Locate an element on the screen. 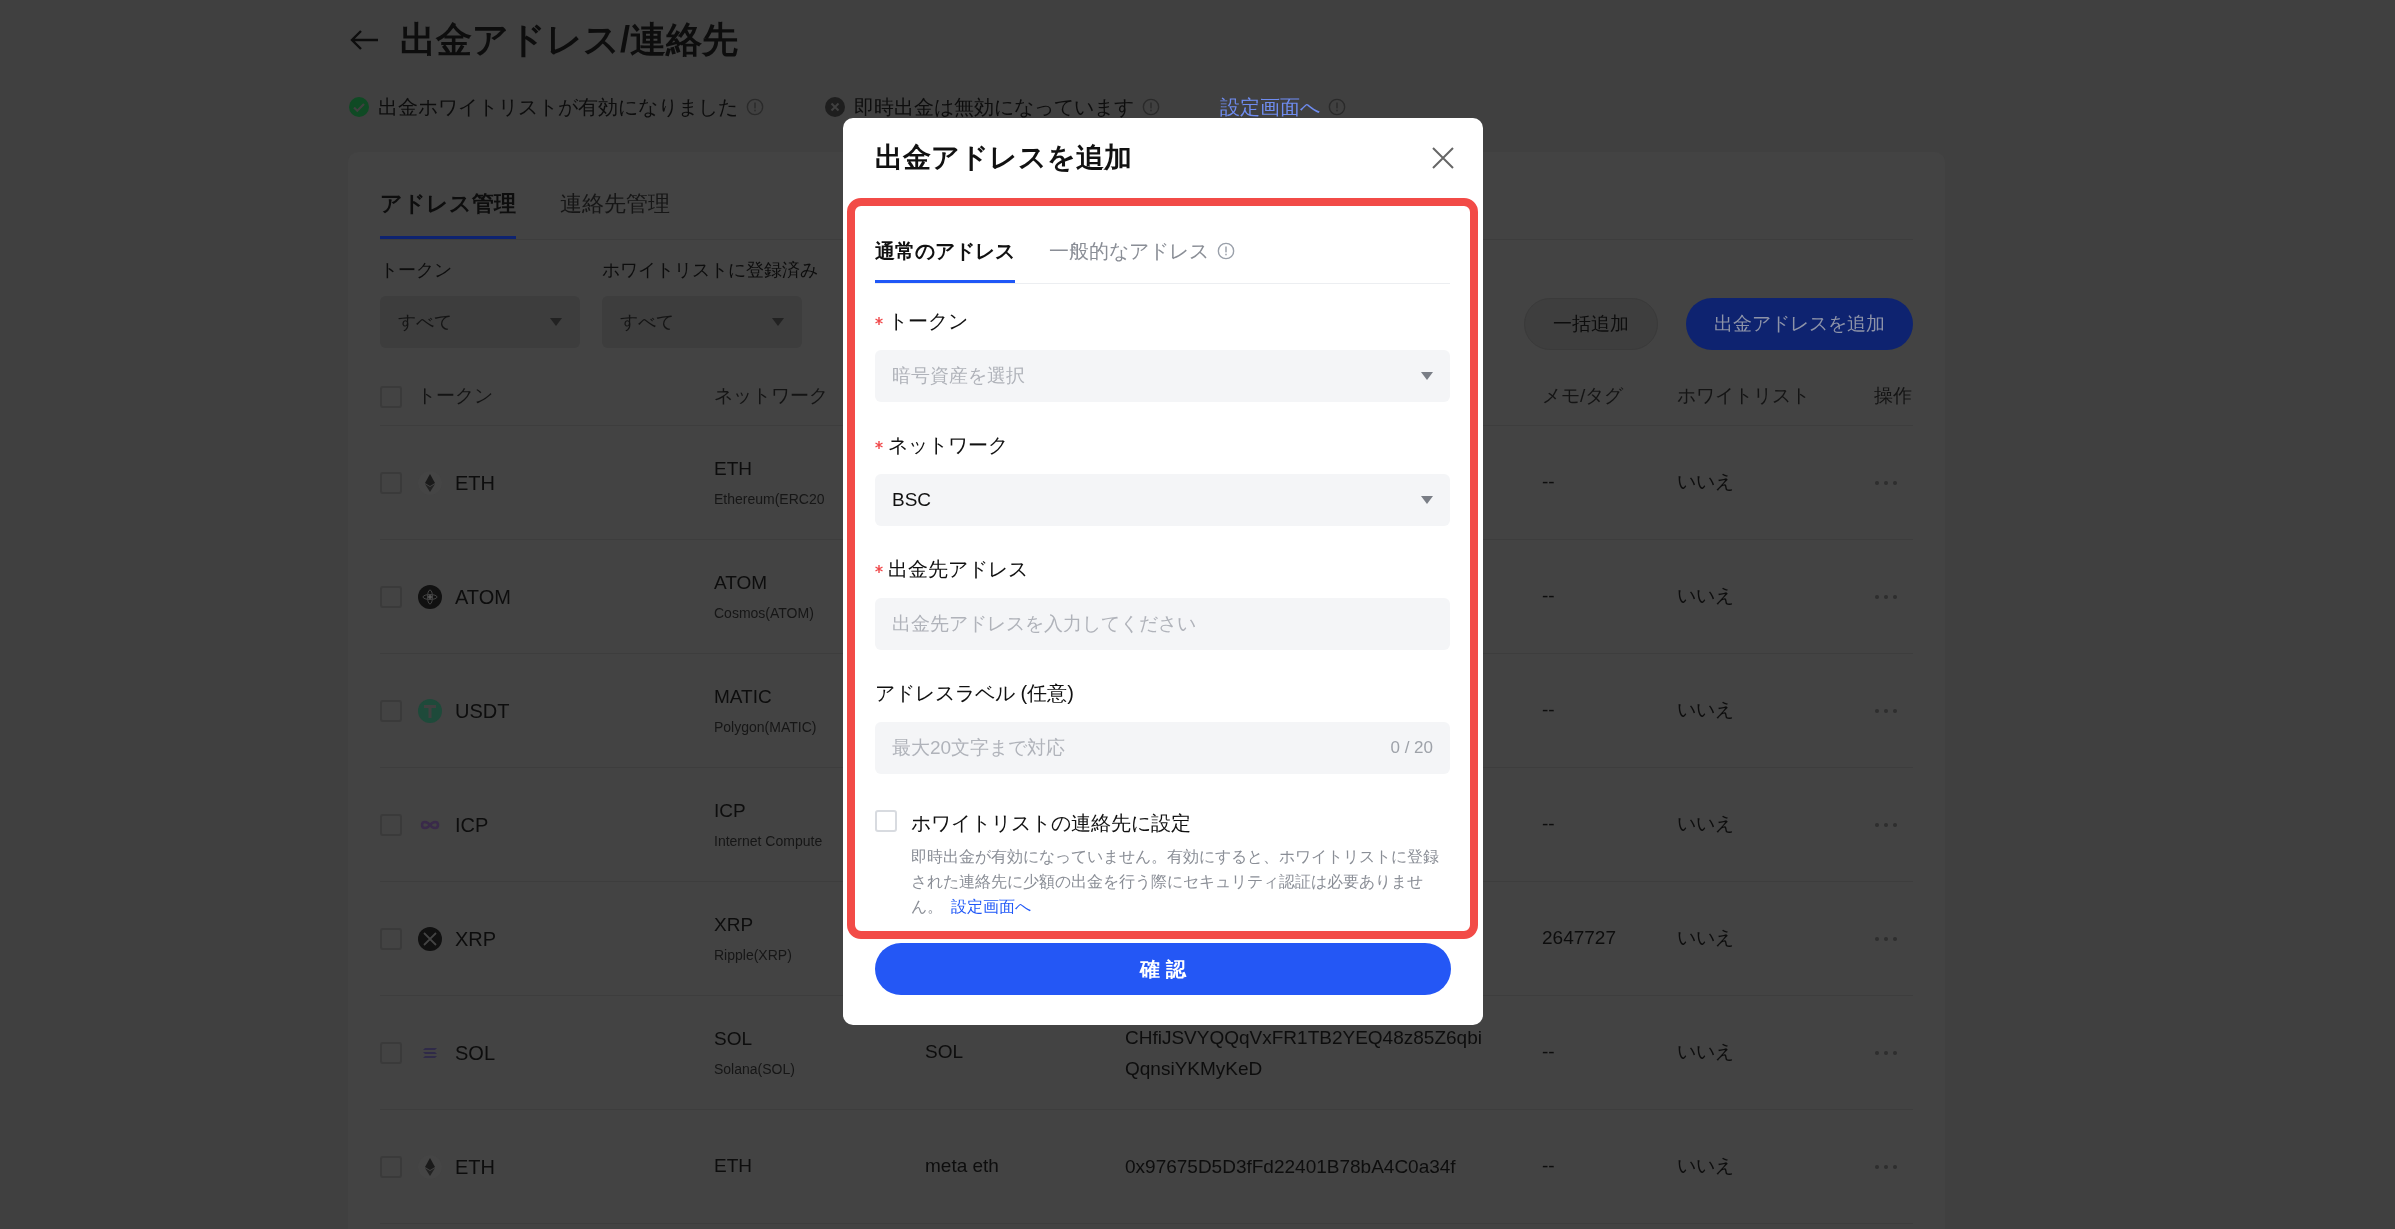 Image resolution: width=2395 pixels, height=1229 pixels. close-icon is located at coordinates (1443, 158).